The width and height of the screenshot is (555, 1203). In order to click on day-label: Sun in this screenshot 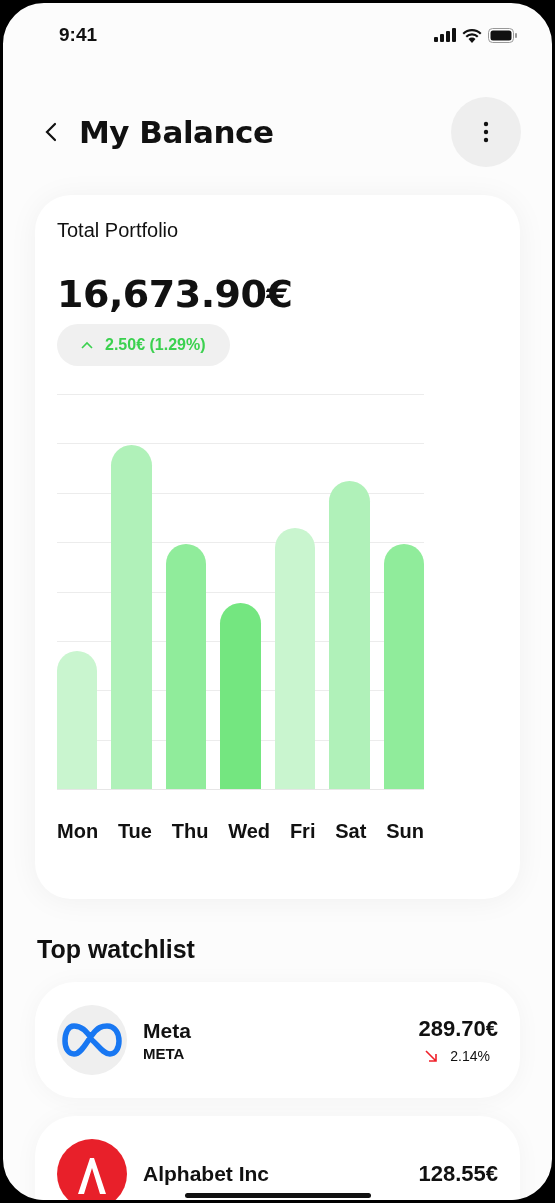, I will do `click(405, 831)`.